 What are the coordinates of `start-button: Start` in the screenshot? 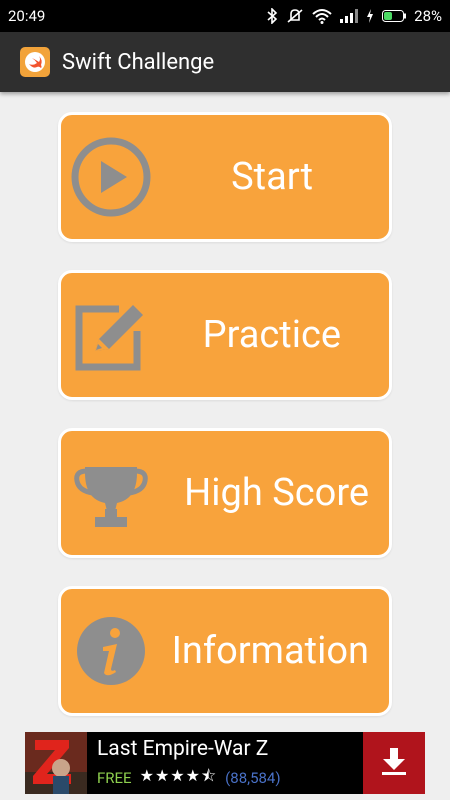 It's located at (225, 177).